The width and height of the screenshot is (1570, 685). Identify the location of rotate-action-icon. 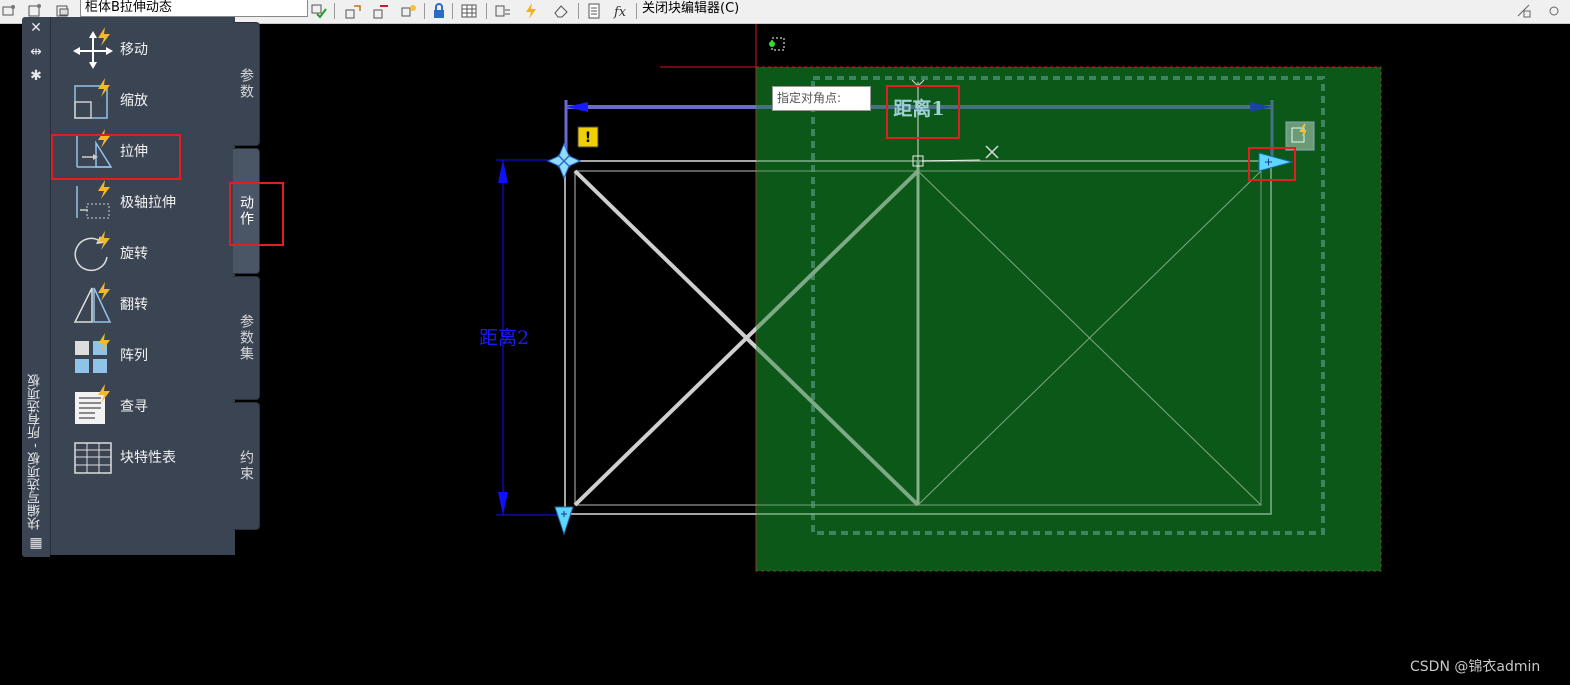
(92, 251).